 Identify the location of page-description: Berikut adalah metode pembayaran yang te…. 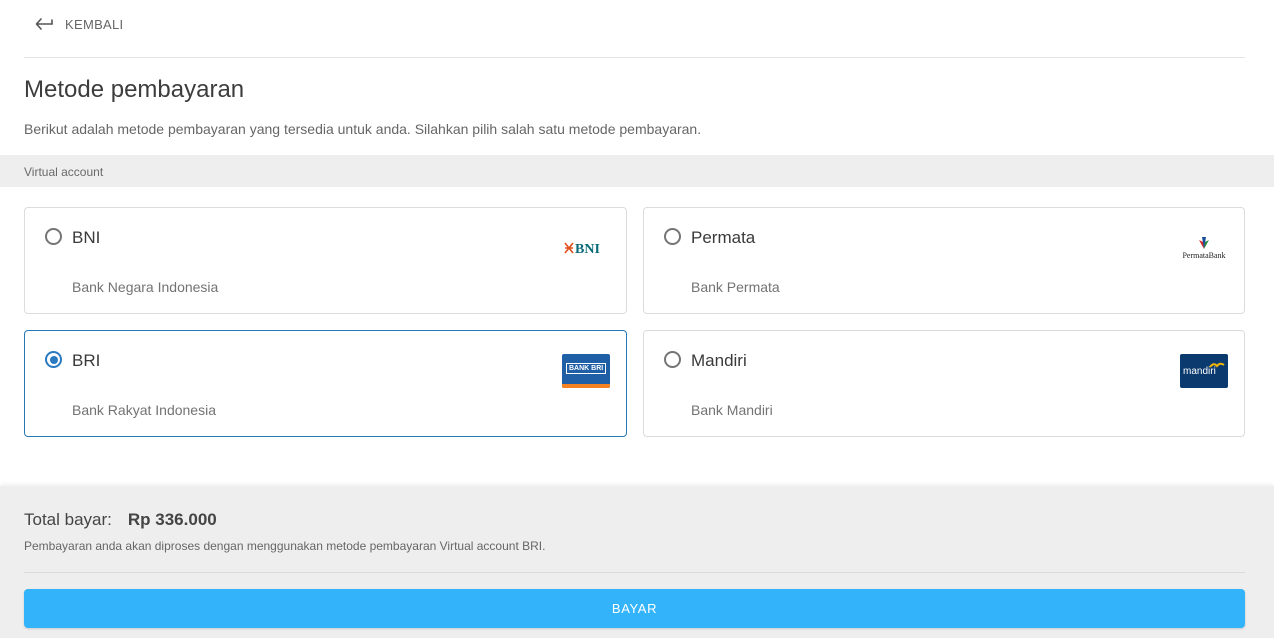
(363, 129).